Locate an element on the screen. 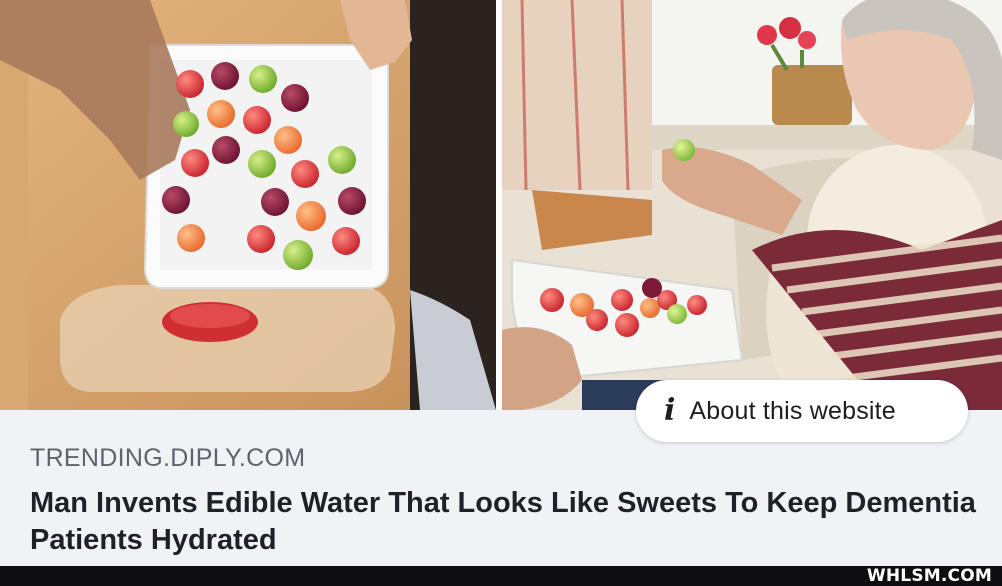 The width and height of the screenshot is (1002, 586). info-icon: i is located at coordinates (670, 410).